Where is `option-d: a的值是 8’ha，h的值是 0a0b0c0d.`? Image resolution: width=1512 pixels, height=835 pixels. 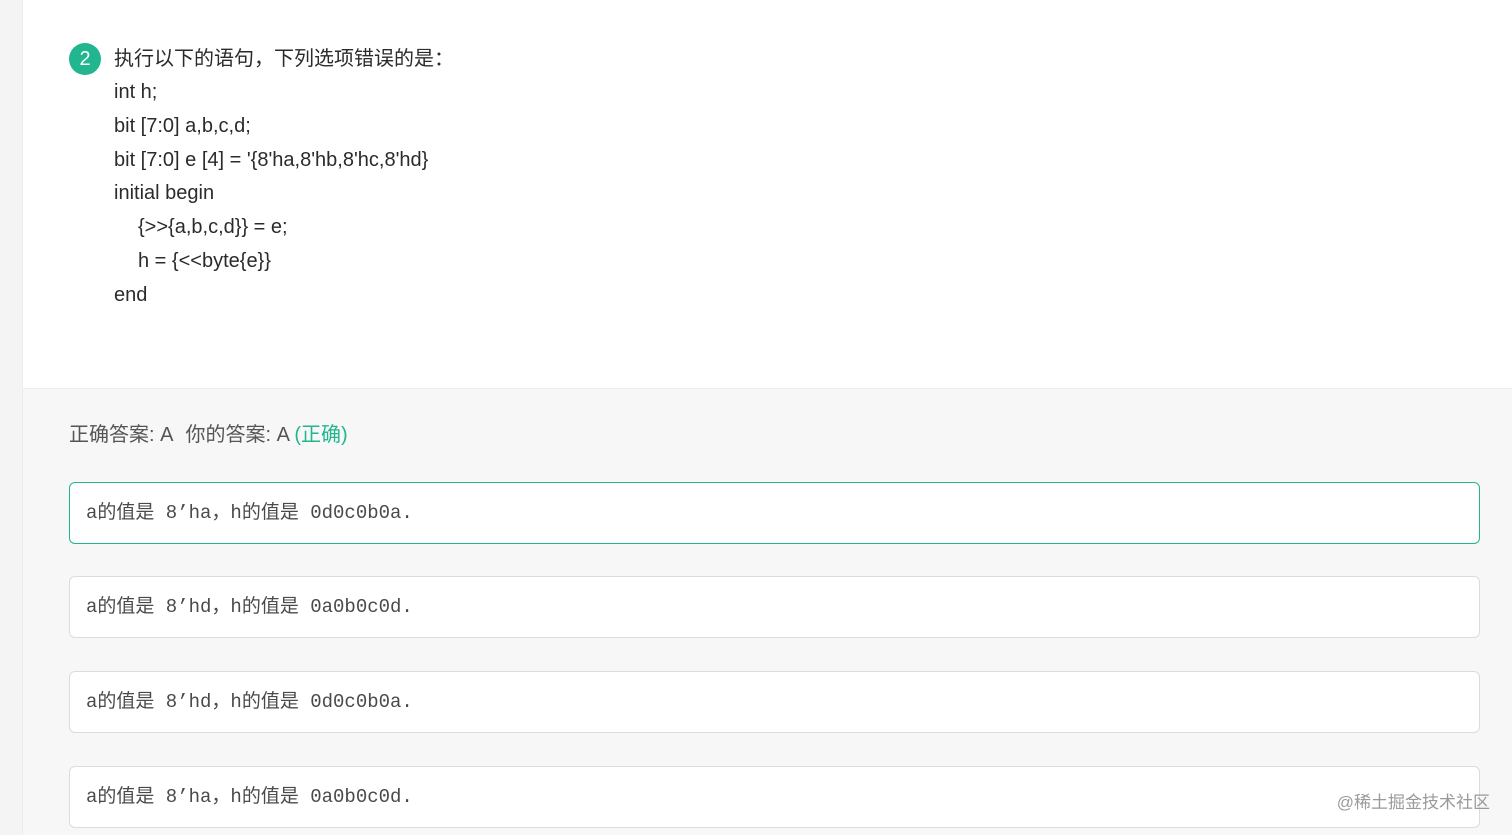
option-d: a的值是 8’ha，h的值是 0a0b0c0d. is located at coordinates (774, 797).